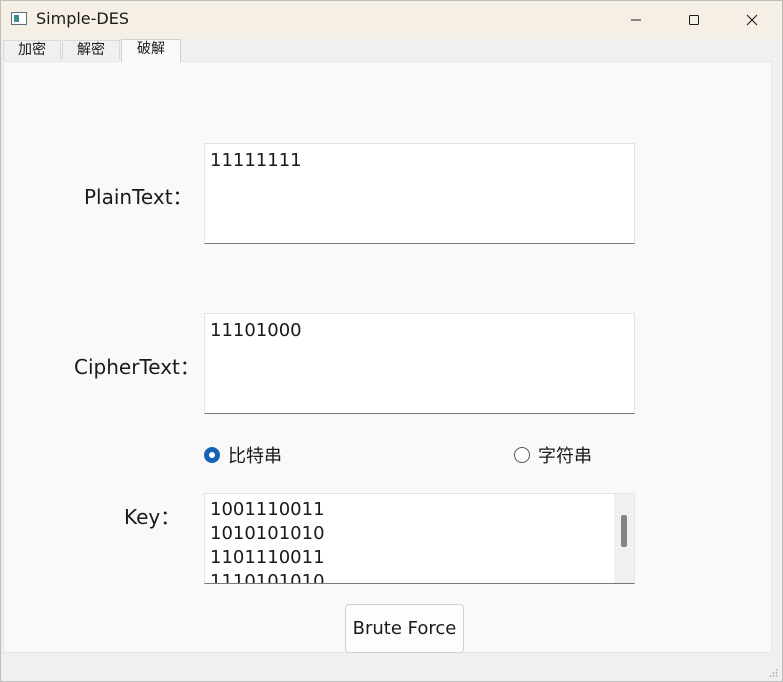 The height and width of the screenshot is (682, 783). What do you see at coordinates (138, 197) in the screenshot?
I see `plaintext-label: PlainText：` at bounding box center [138, 197].